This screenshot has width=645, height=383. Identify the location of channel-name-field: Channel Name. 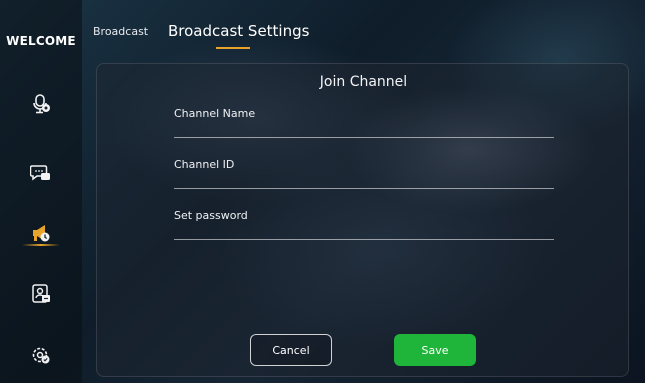
(364, 122).